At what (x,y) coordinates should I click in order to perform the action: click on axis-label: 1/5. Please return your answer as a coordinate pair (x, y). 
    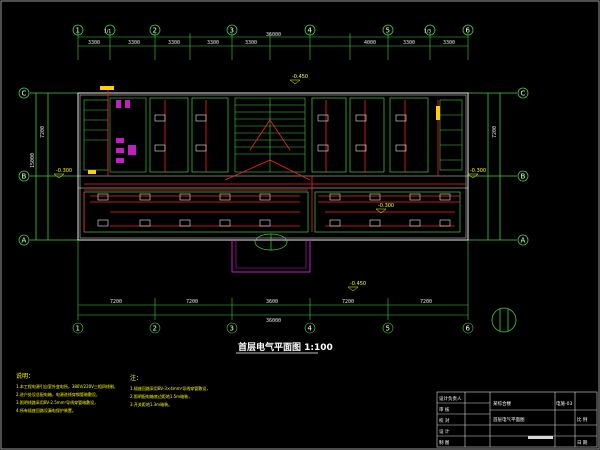
    Looking at the image, I should click on (427, 32).